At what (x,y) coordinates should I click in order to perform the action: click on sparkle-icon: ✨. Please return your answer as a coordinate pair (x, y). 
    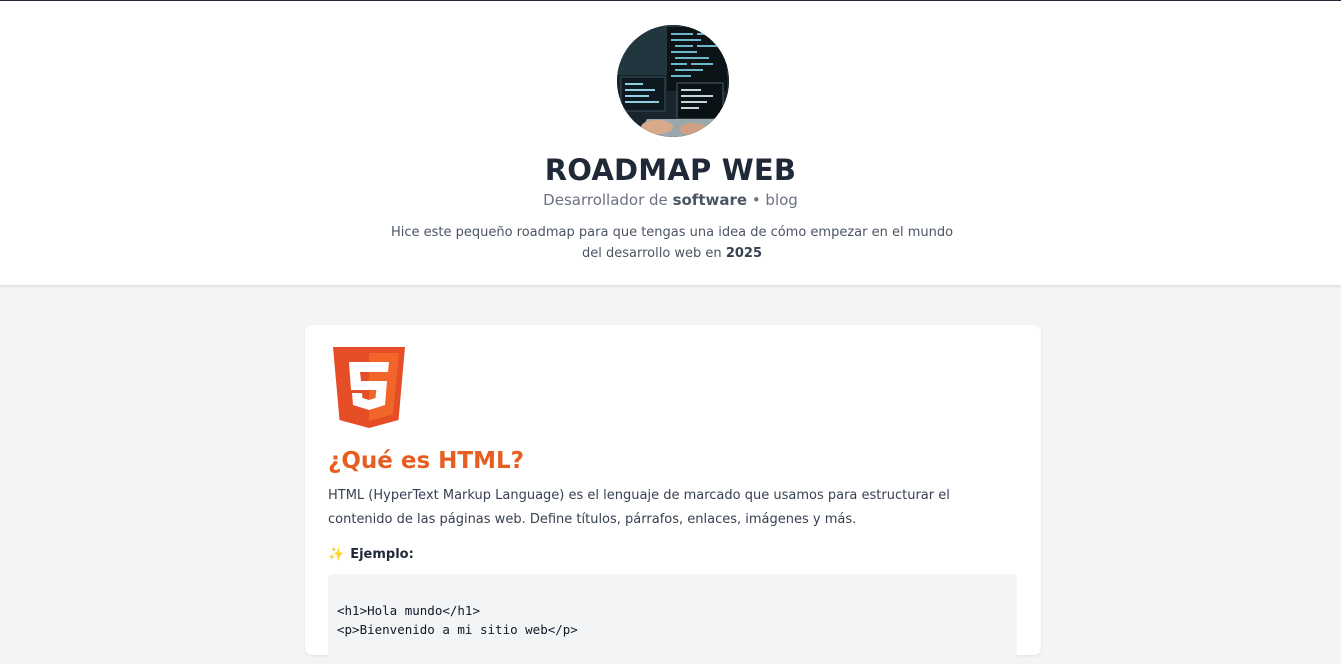
    Looking at the image, I should click on (336, 554).